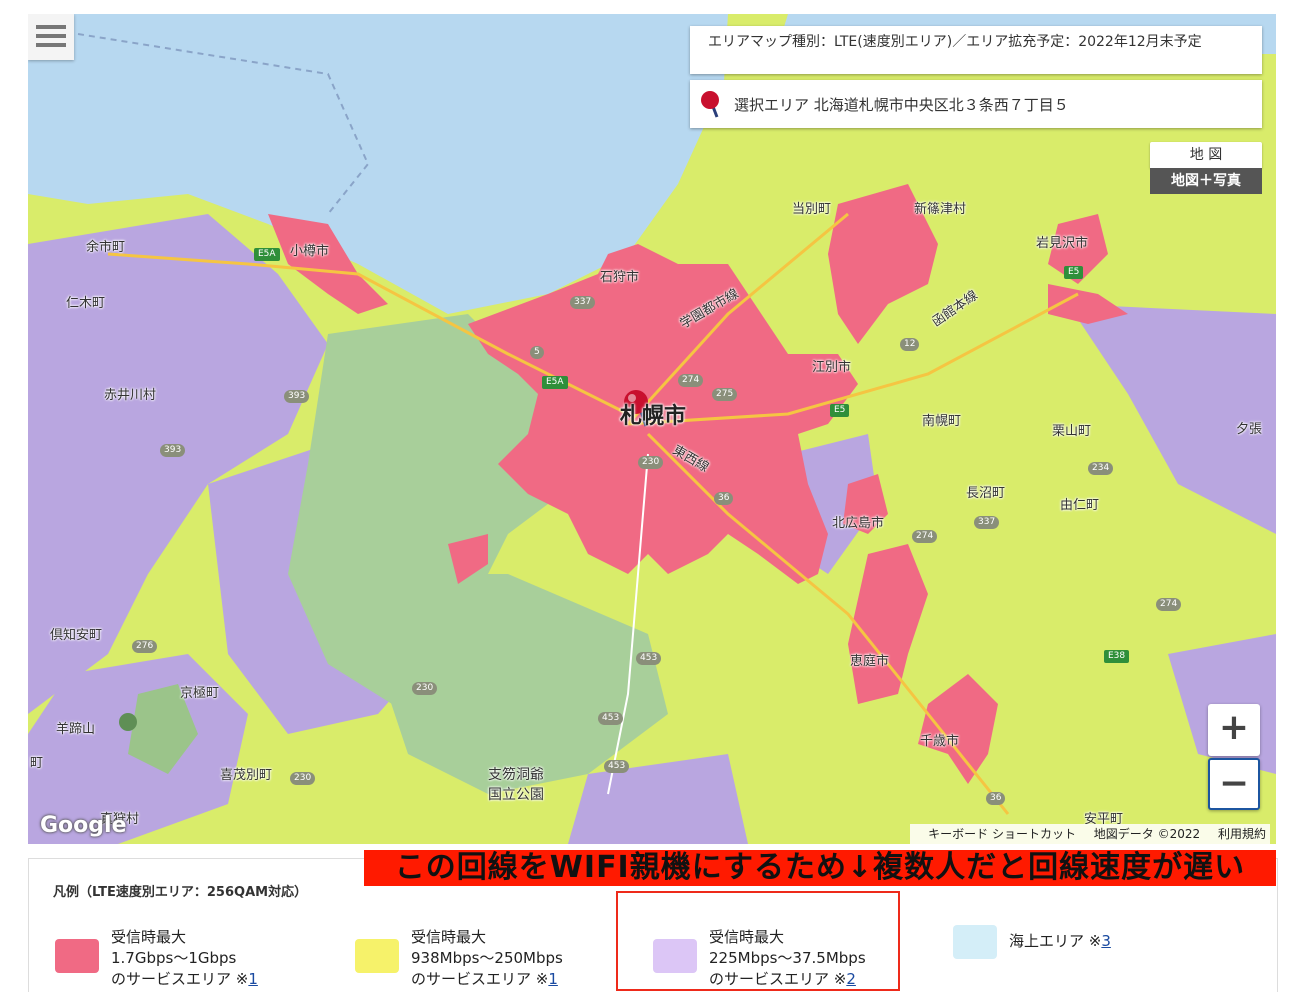 This screenshot has height=992, width=1300. Describe the element at coordinates (130, 395) in the screenshot. I see `place-akaigawa: 赤井川村` at that location.